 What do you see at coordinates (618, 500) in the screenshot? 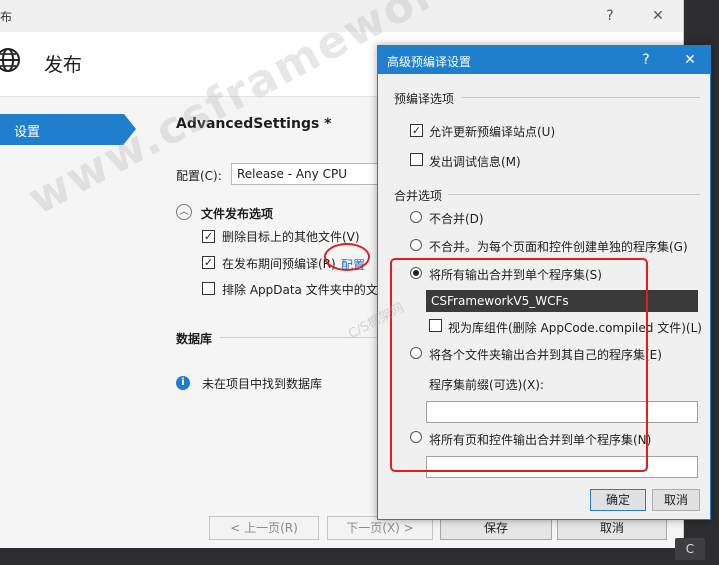
I see `ok-button: 确定` at bounding box center [618, 500].